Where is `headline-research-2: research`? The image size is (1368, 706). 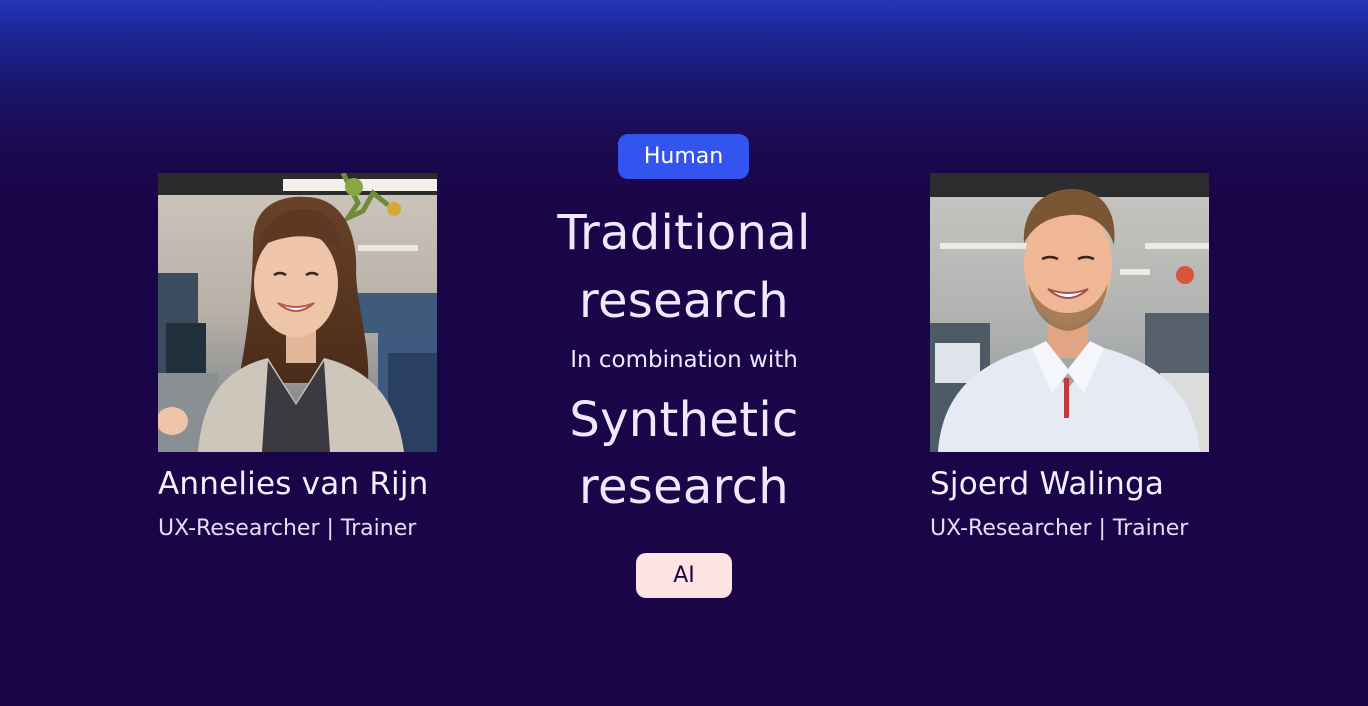
headline-research-2: research is located at coordinates (684, 487).